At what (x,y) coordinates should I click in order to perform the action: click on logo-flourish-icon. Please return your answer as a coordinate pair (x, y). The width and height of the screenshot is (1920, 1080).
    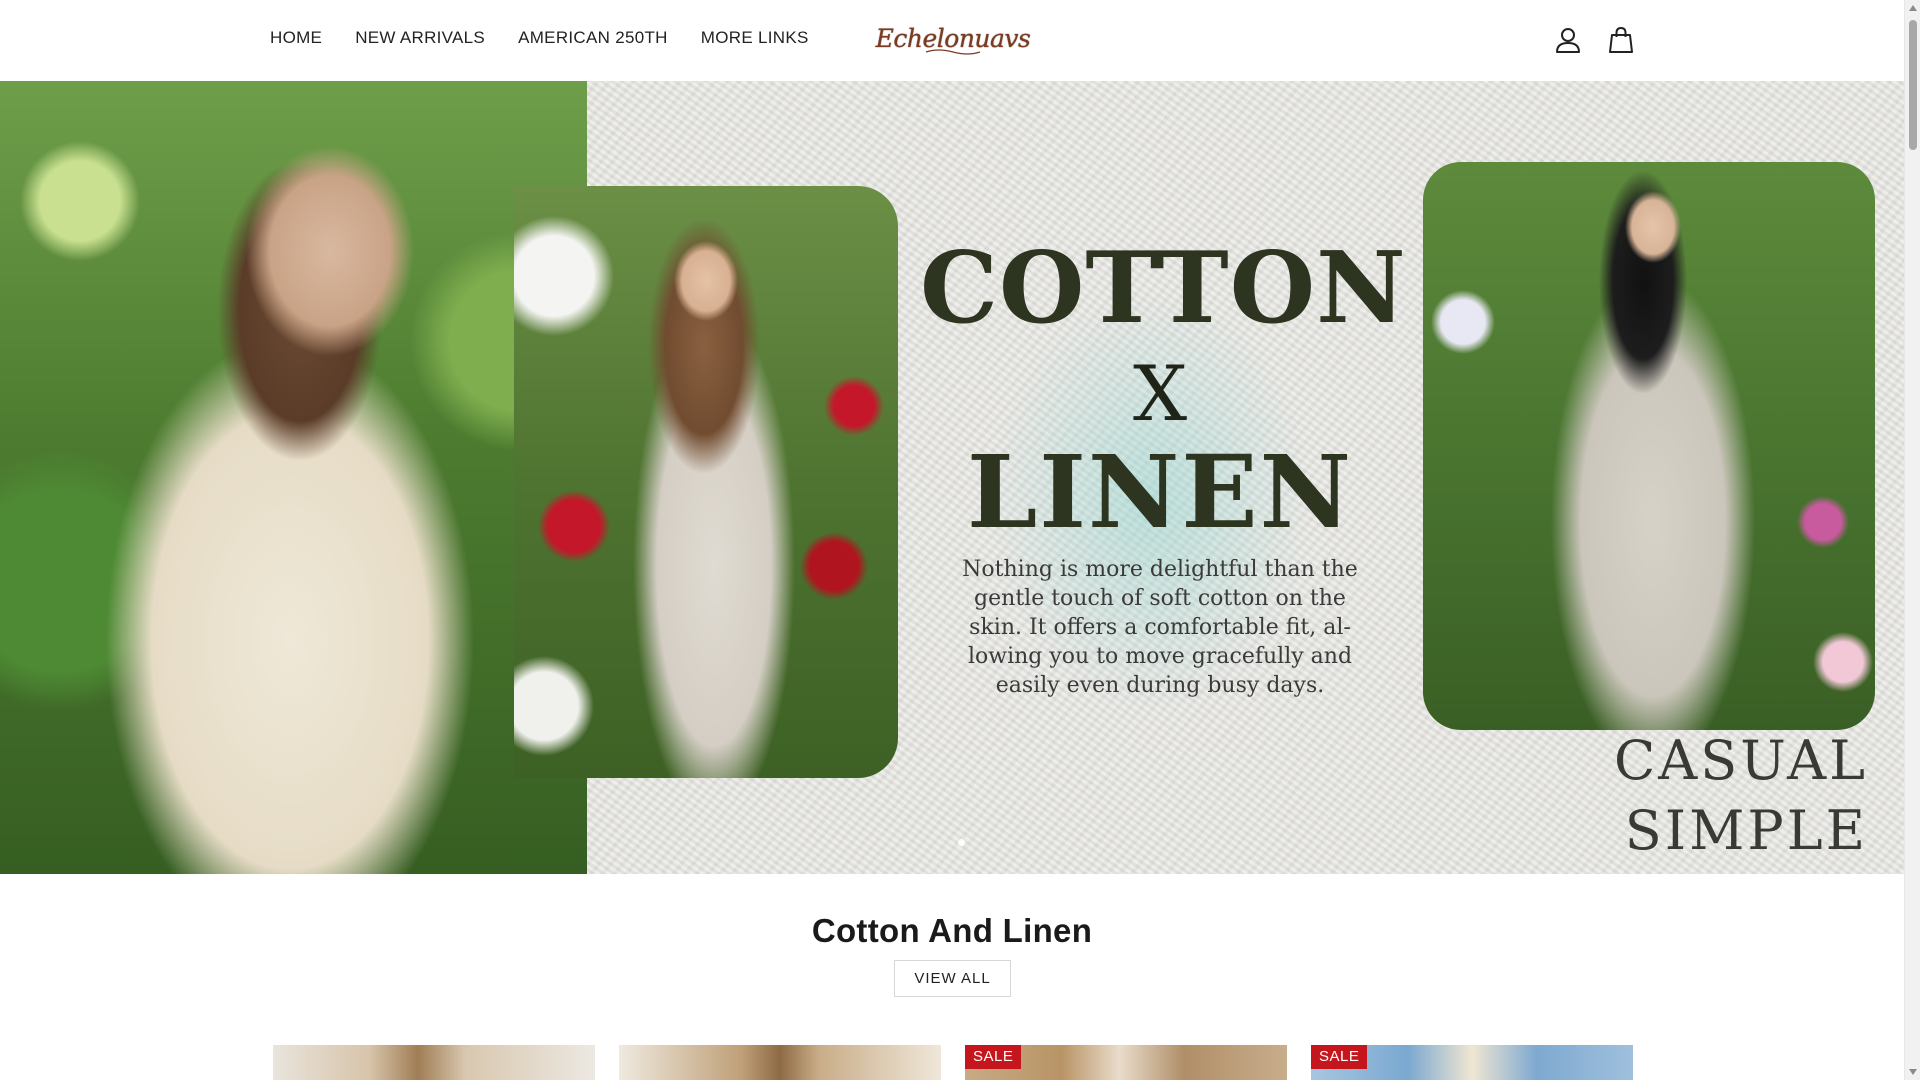
    Looking at the image, I should click on (953, 52).